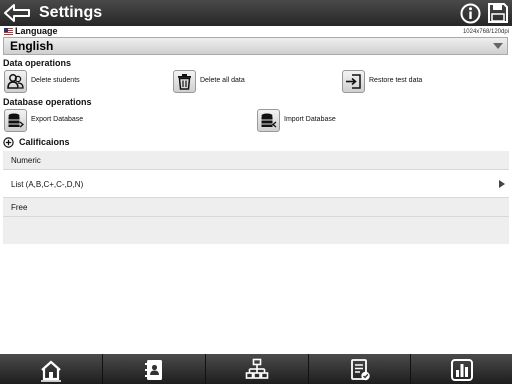 Image resolution: width=512 pixels, height=384 pixels. Describe the element at coordinates (26, 160) in the screenshot. I see `list-item-label: Numeric` at that location.